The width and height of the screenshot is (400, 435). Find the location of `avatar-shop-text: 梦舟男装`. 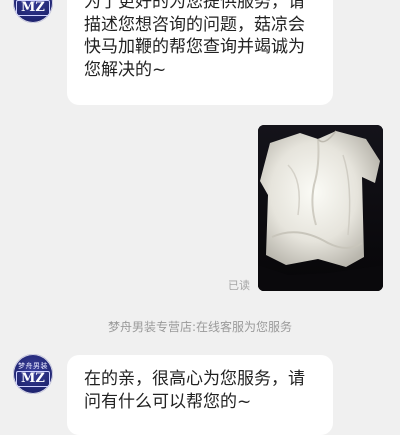

avatar-shop-text: 梦舟男装 is located at coordinates (33, 365).